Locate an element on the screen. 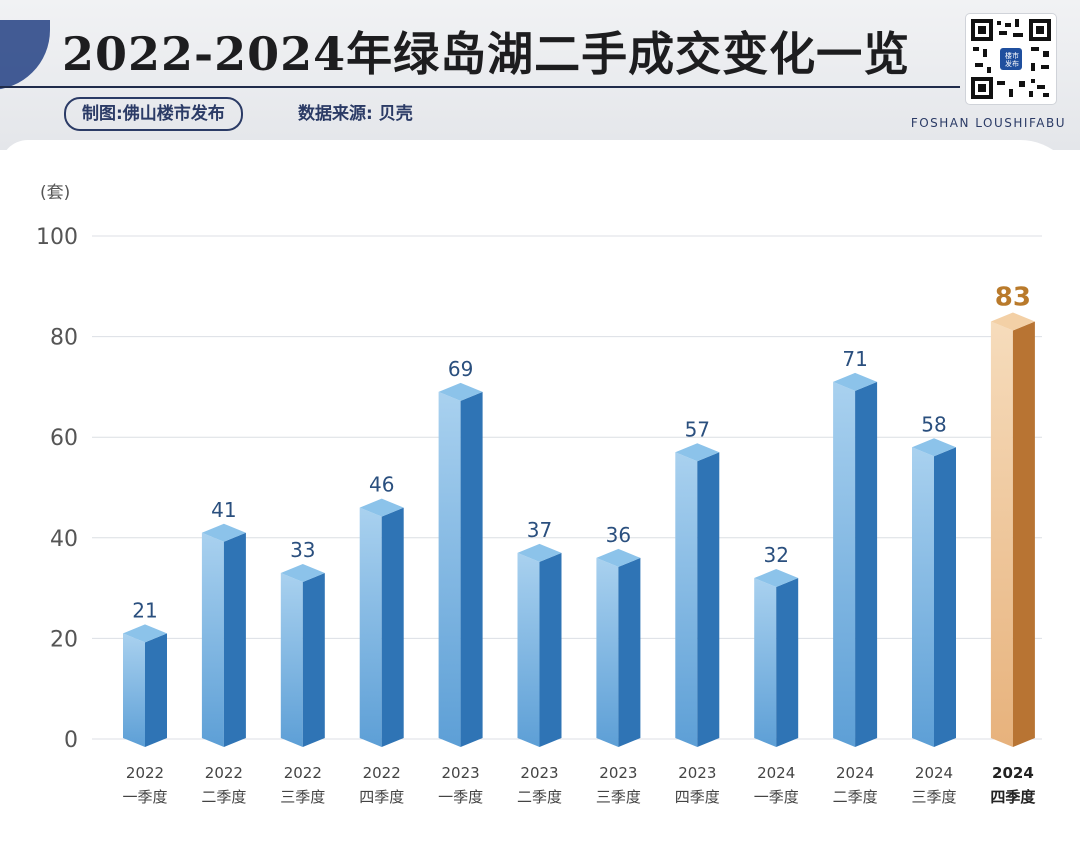  y-tick-label: 80 is located at coordinates (64, 338).